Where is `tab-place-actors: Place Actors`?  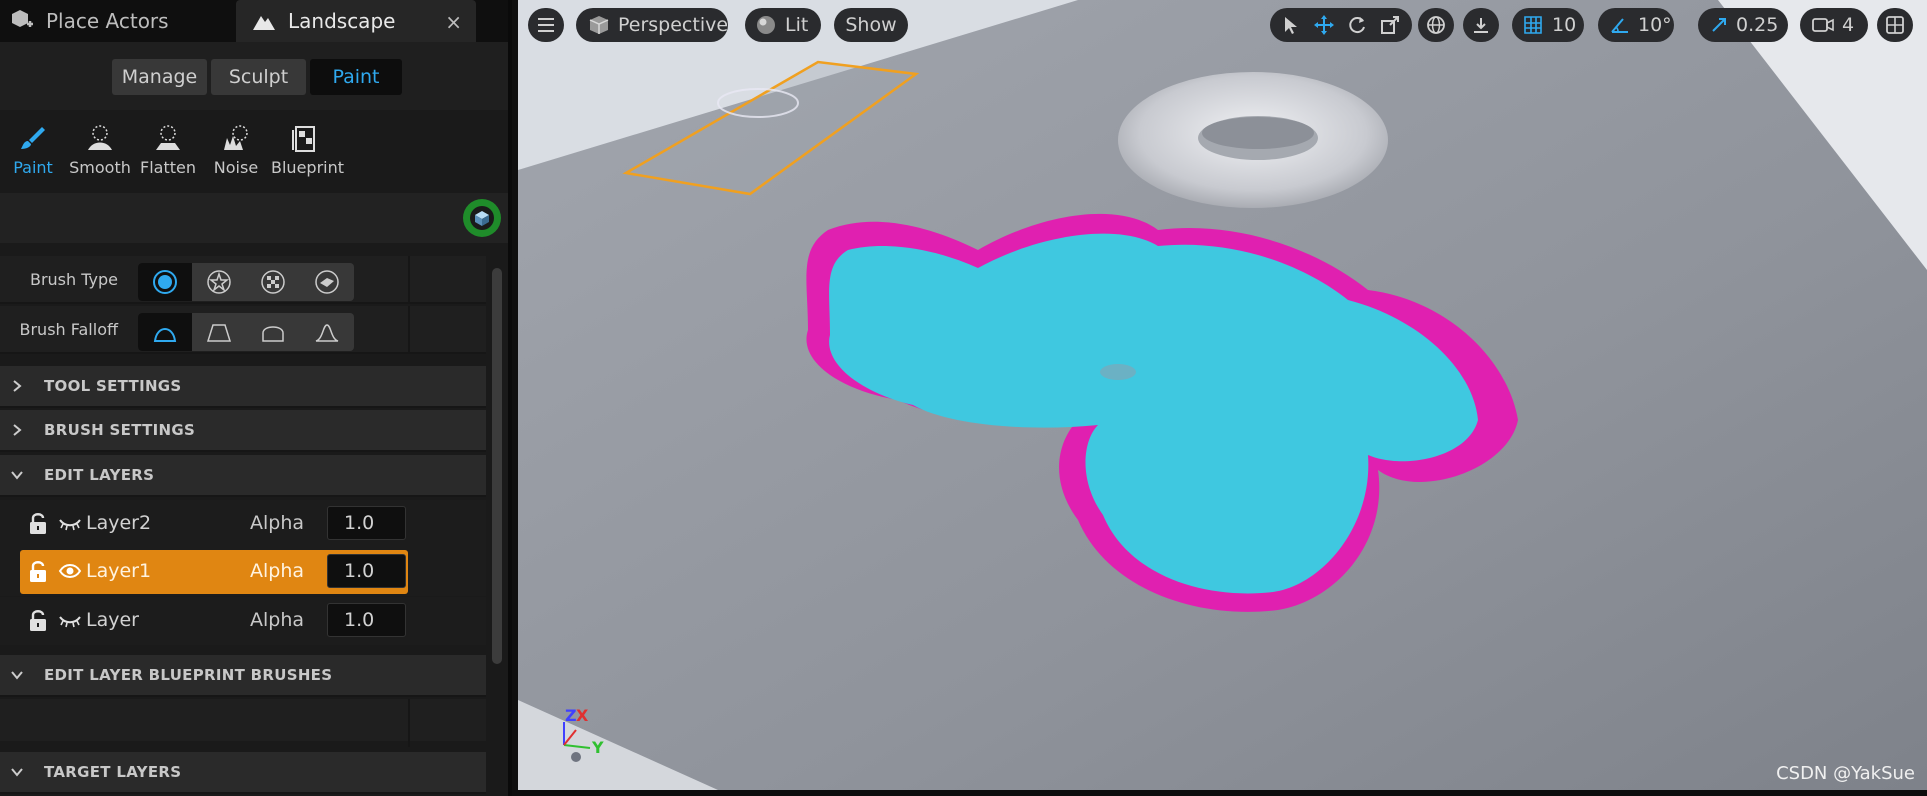 tab-place-actors: Place Actors is located at coordinates (116, 21).